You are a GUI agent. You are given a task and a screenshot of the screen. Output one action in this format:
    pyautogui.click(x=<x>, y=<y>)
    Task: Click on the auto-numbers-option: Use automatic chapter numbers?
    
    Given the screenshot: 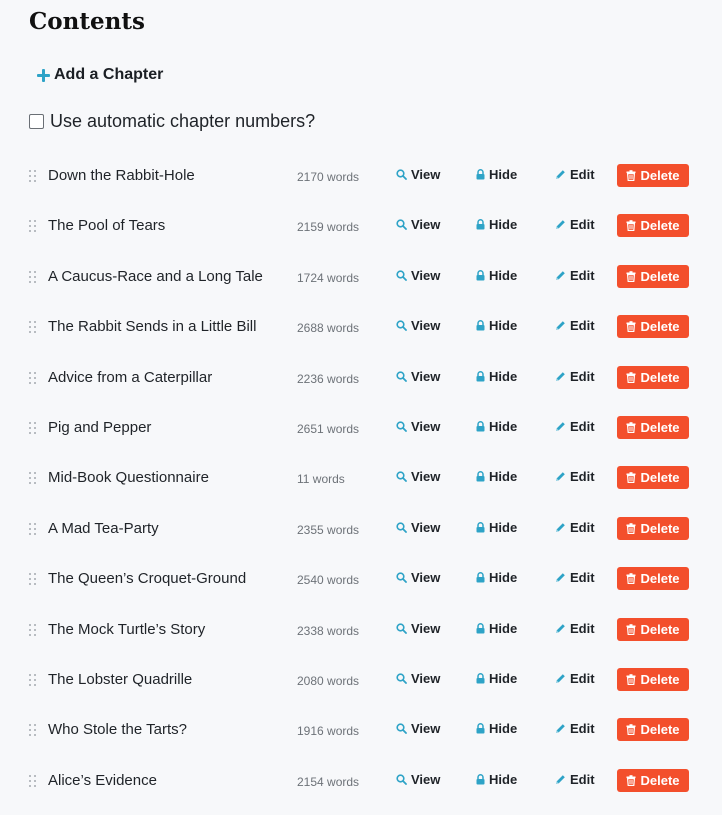 What is the action you would take?
    pyautogui.click(x=172, y=121)
    